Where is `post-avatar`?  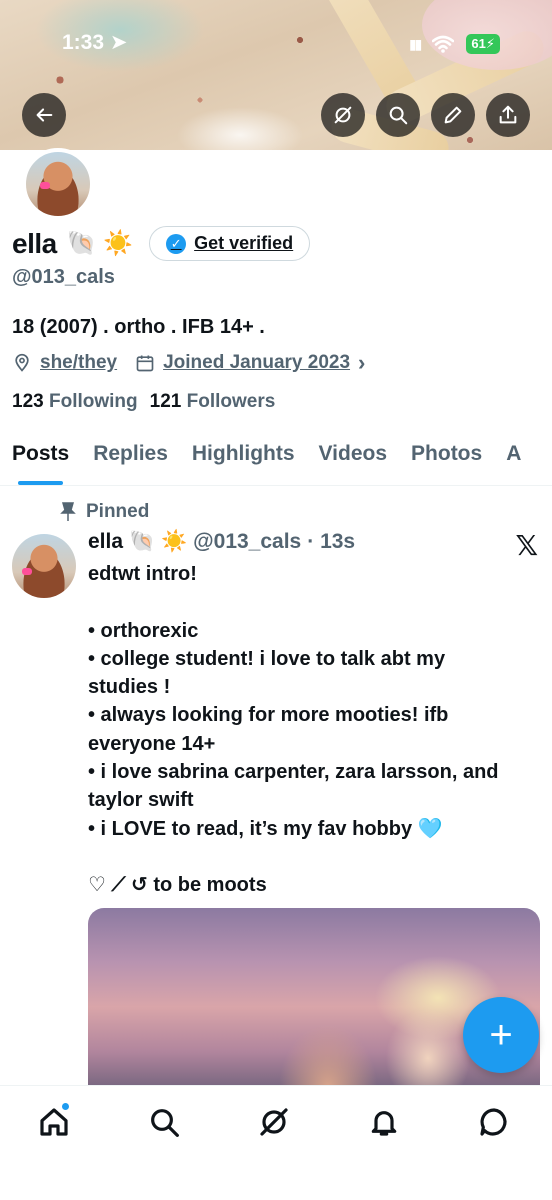 post-avatar is located at coordinates (44, 566).